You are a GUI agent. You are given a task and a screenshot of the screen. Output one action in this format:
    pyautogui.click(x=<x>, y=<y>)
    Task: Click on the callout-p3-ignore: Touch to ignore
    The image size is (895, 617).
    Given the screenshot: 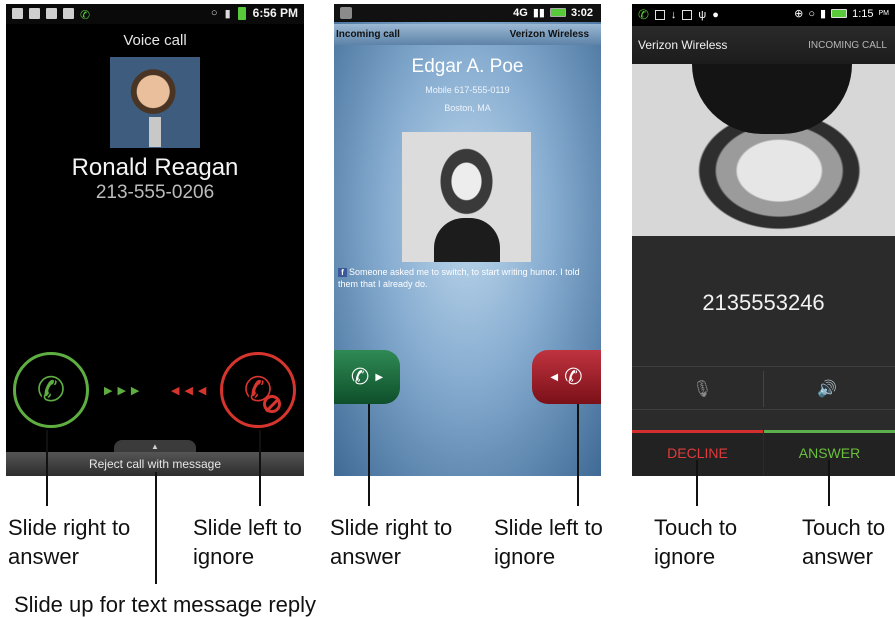 What is the action you would take?
    pyautogui.click(x=696, y=542)
    